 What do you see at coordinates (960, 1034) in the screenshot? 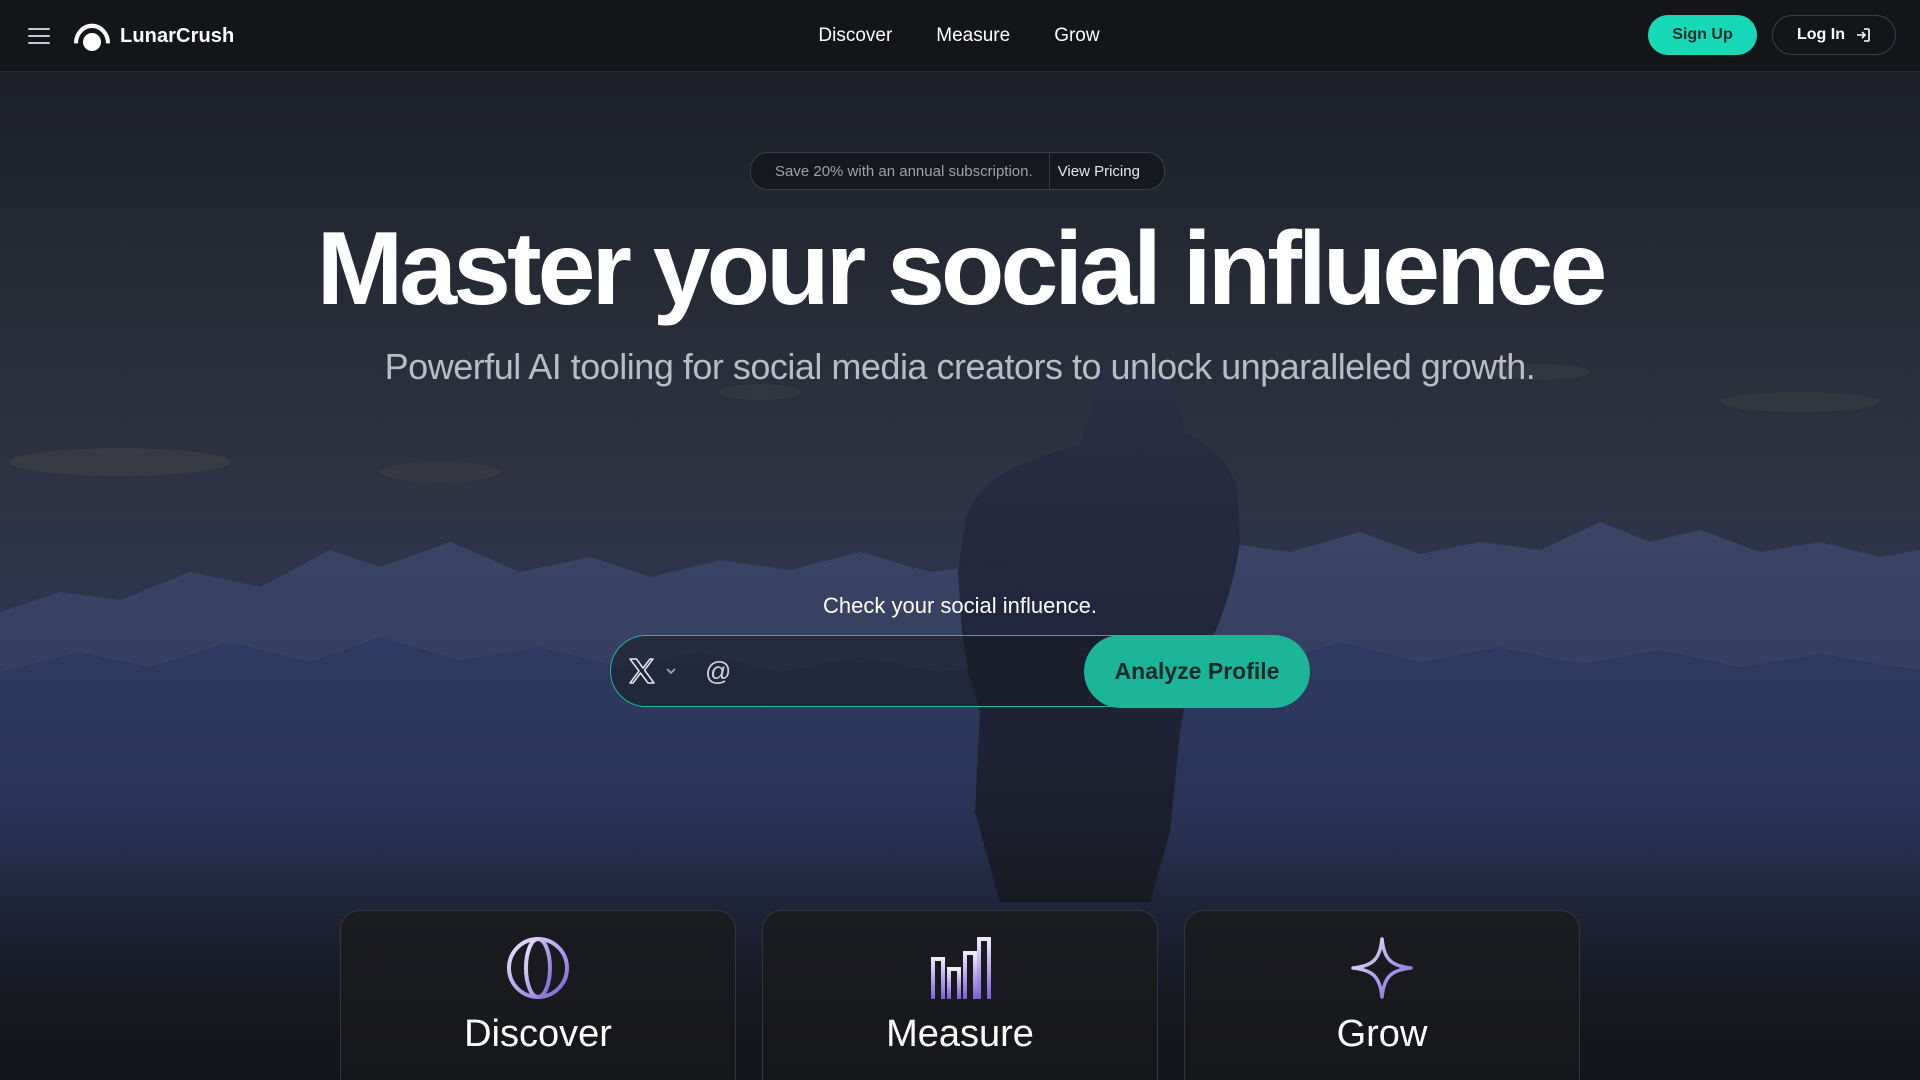
I see `feature-title-measure: Measure` at bounding box center [960, 1034].